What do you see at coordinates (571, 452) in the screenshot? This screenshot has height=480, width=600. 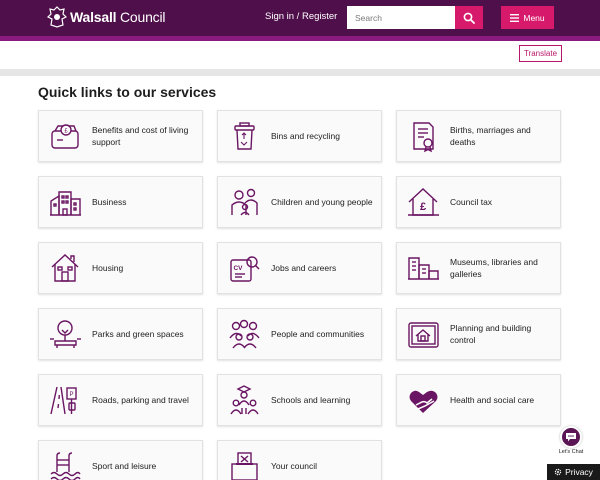 I see `chat-label: Let's Chat` at bounding box center [571, 452].